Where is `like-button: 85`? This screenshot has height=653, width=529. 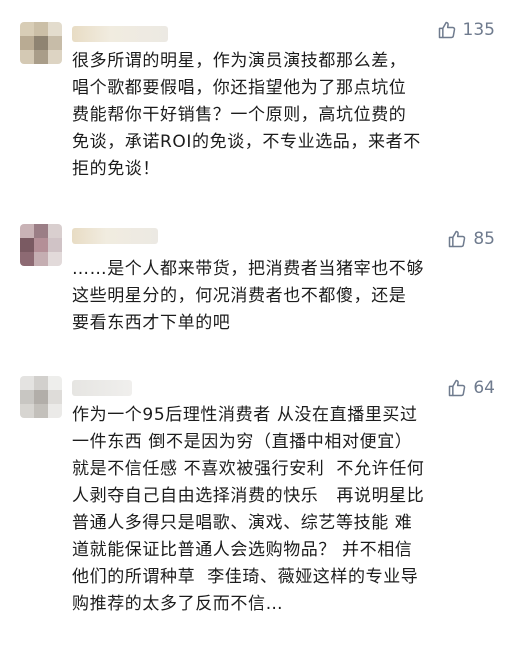 like-button: 85 is located at coordinates (471, 239).